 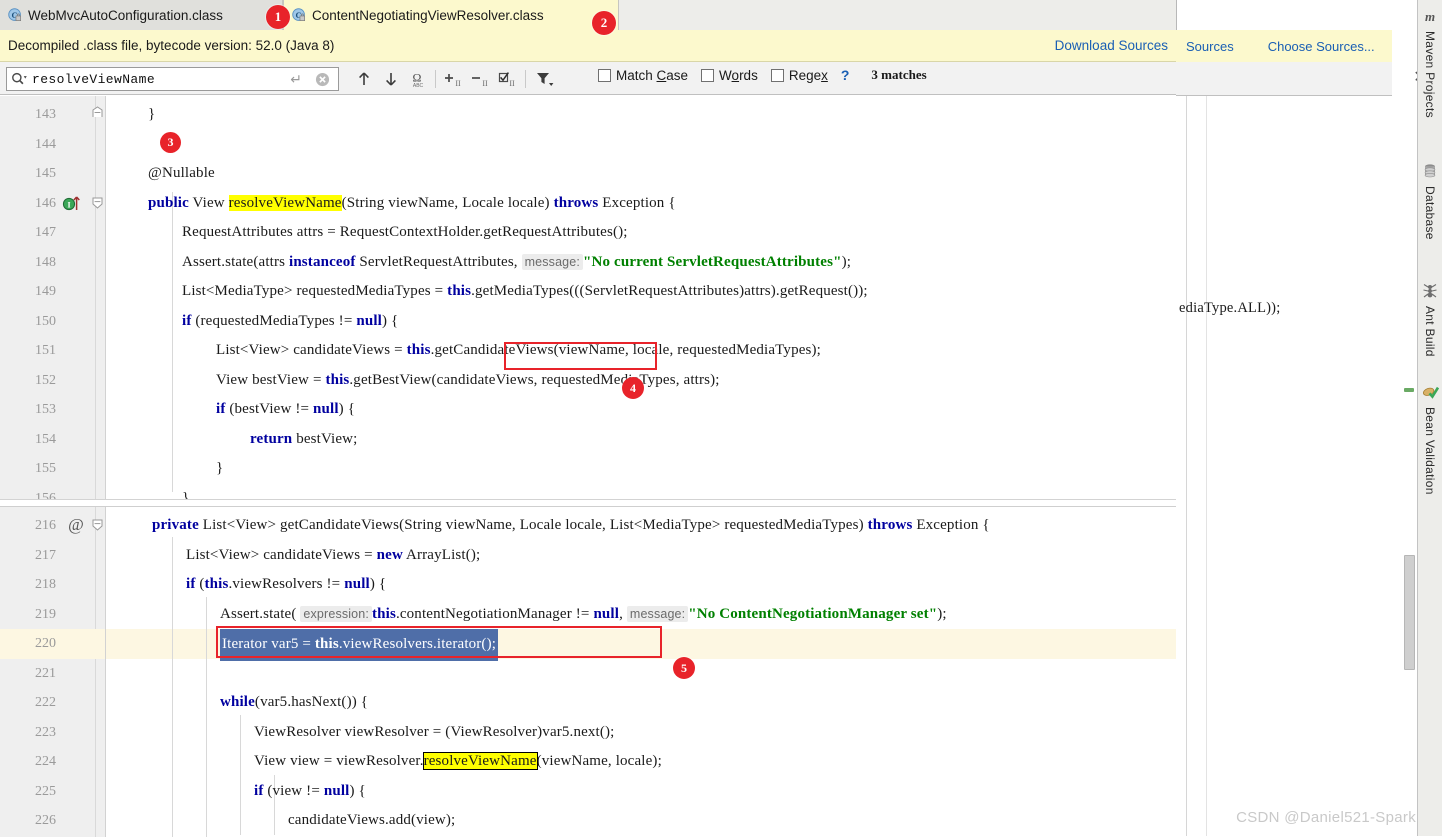 I want to click on annotation-at-icon: @, so click(x=76, y=524).